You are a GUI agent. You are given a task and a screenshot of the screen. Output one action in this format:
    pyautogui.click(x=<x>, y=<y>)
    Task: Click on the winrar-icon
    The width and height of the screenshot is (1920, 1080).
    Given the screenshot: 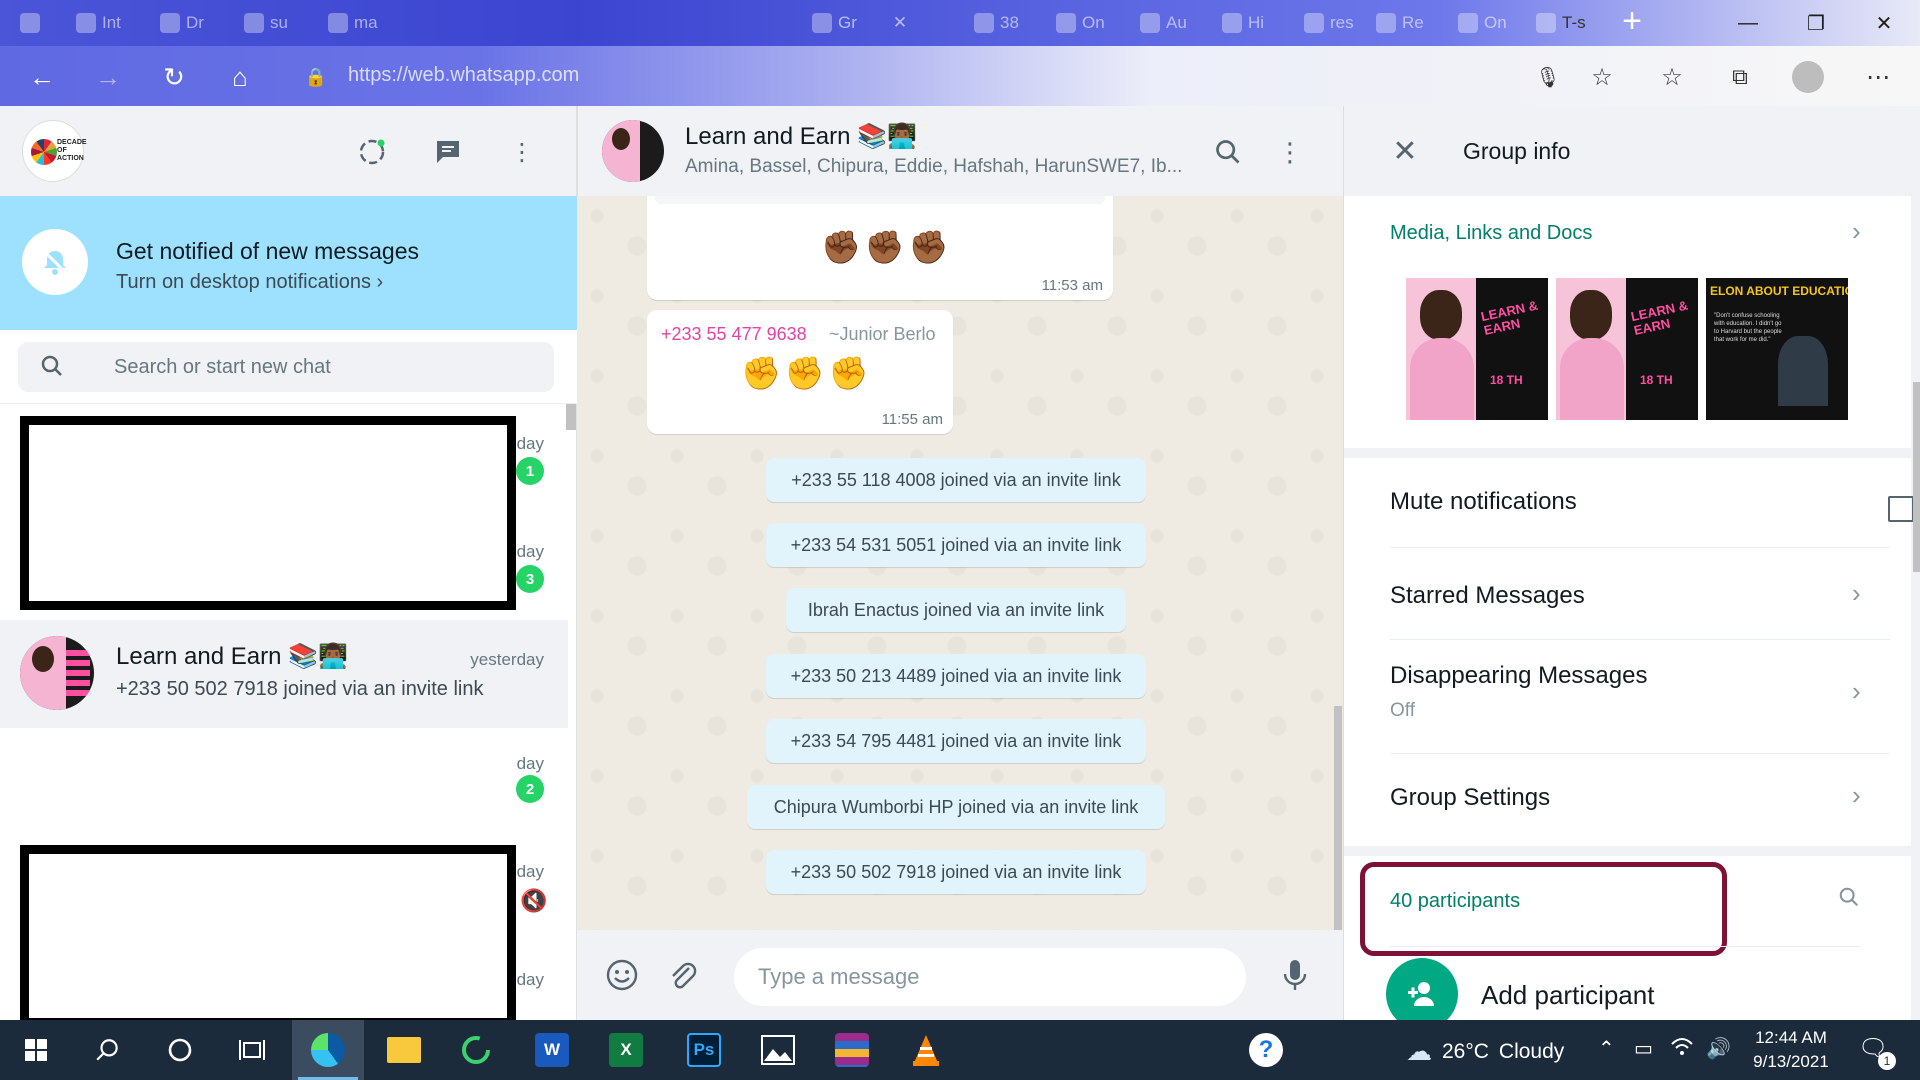 What is the action you would take?
    pyautogui.click(x=852, y=1050)
    